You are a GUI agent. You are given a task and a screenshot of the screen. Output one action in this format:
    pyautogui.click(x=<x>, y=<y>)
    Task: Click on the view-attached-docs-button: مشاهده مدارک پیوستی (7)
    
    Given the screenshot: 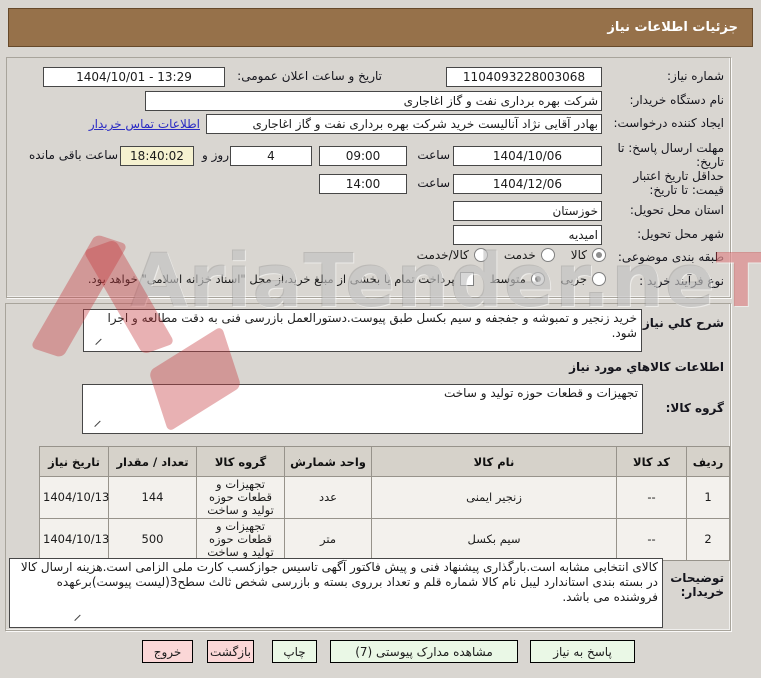 What is the action you would take?
    pyautogui.click(x=424, y=651)
    